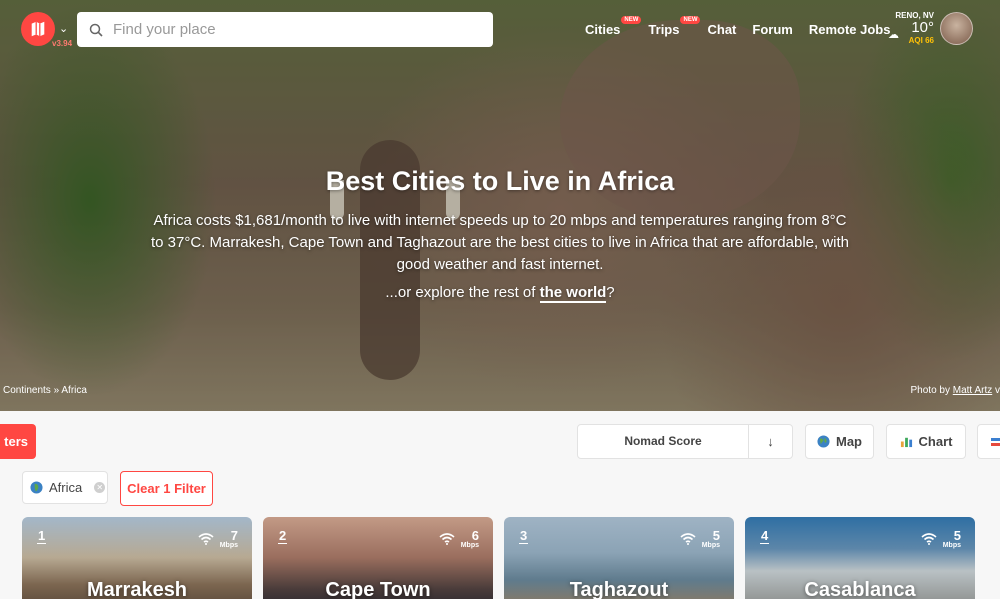 The height and width of the screenshot is (599, 1000). I want to click on bar-chart-icon, so click(906, 442).